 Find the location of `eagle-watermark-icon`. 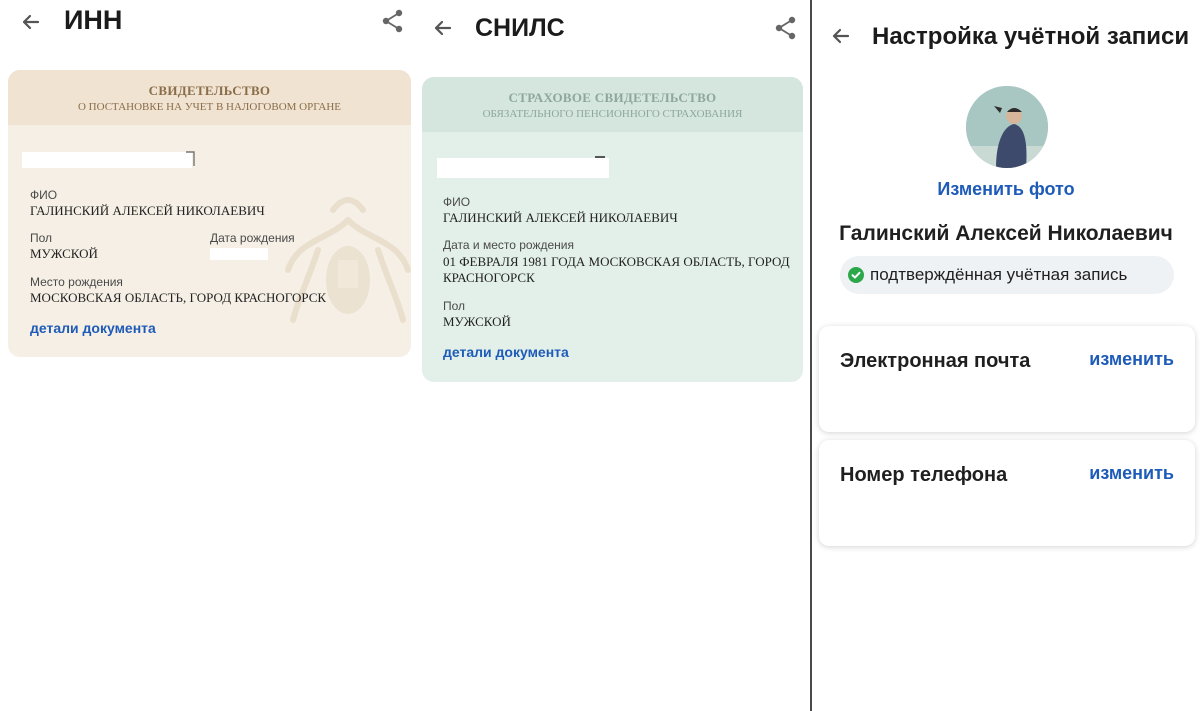

eagle-watermark-icon is located at coordinates (348, 260).